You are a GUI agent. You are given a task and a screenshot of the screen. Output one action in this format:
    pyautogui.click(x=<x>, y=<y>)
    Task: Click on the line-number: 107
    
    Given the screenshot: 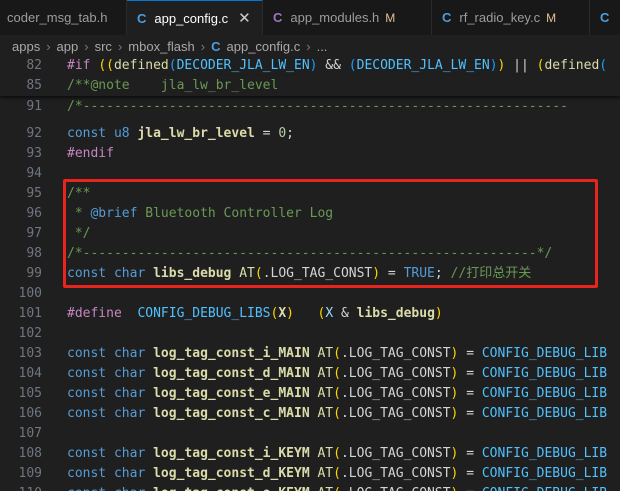 What is the action you would take?
    pyautogui.click(x=30, y=433)
    